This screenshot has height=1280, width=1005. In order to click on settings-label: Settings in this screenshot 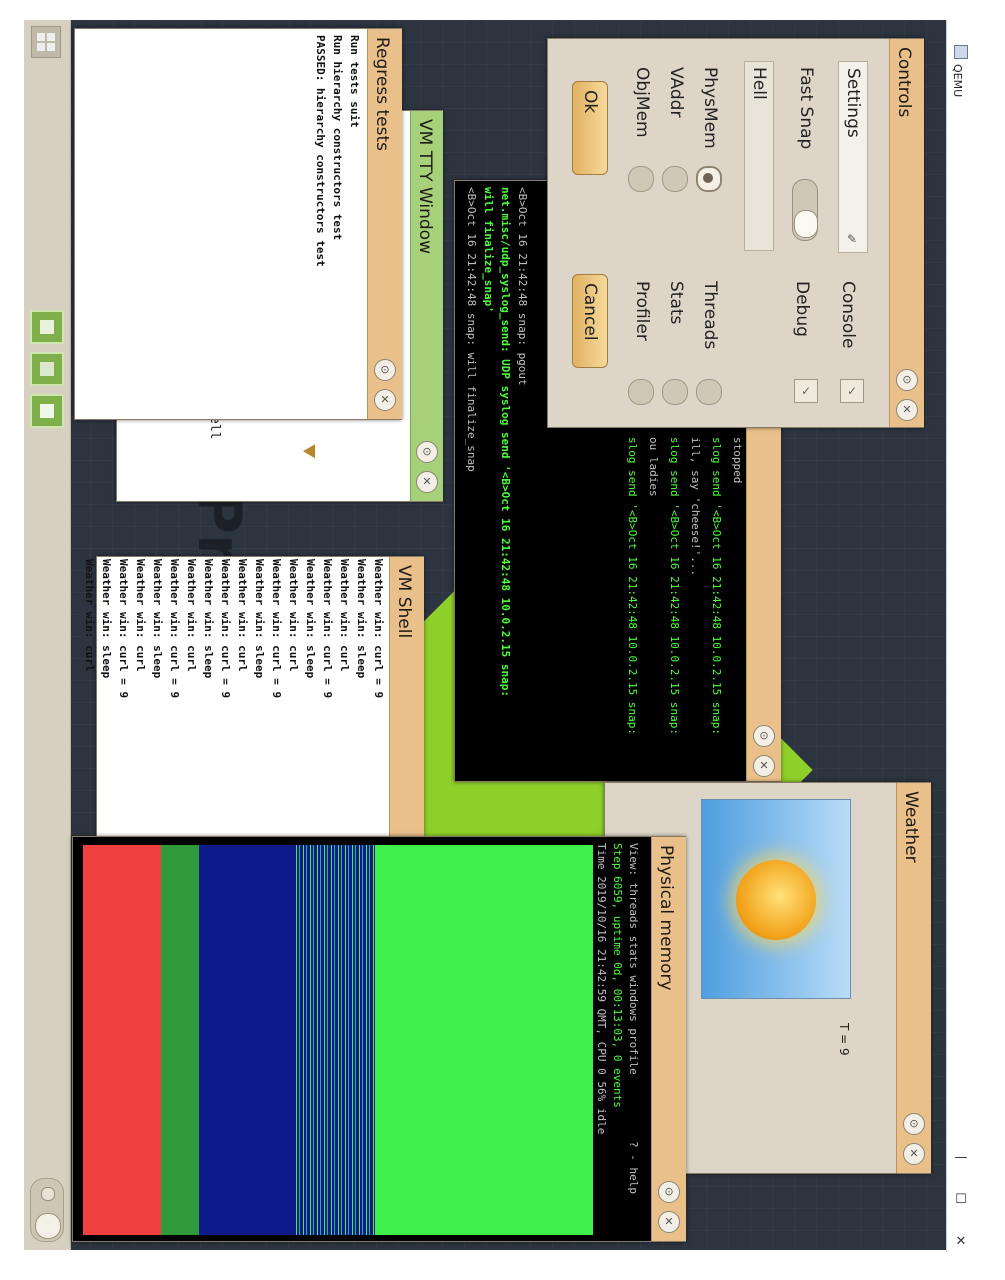, I will do `click(853, 103)`.